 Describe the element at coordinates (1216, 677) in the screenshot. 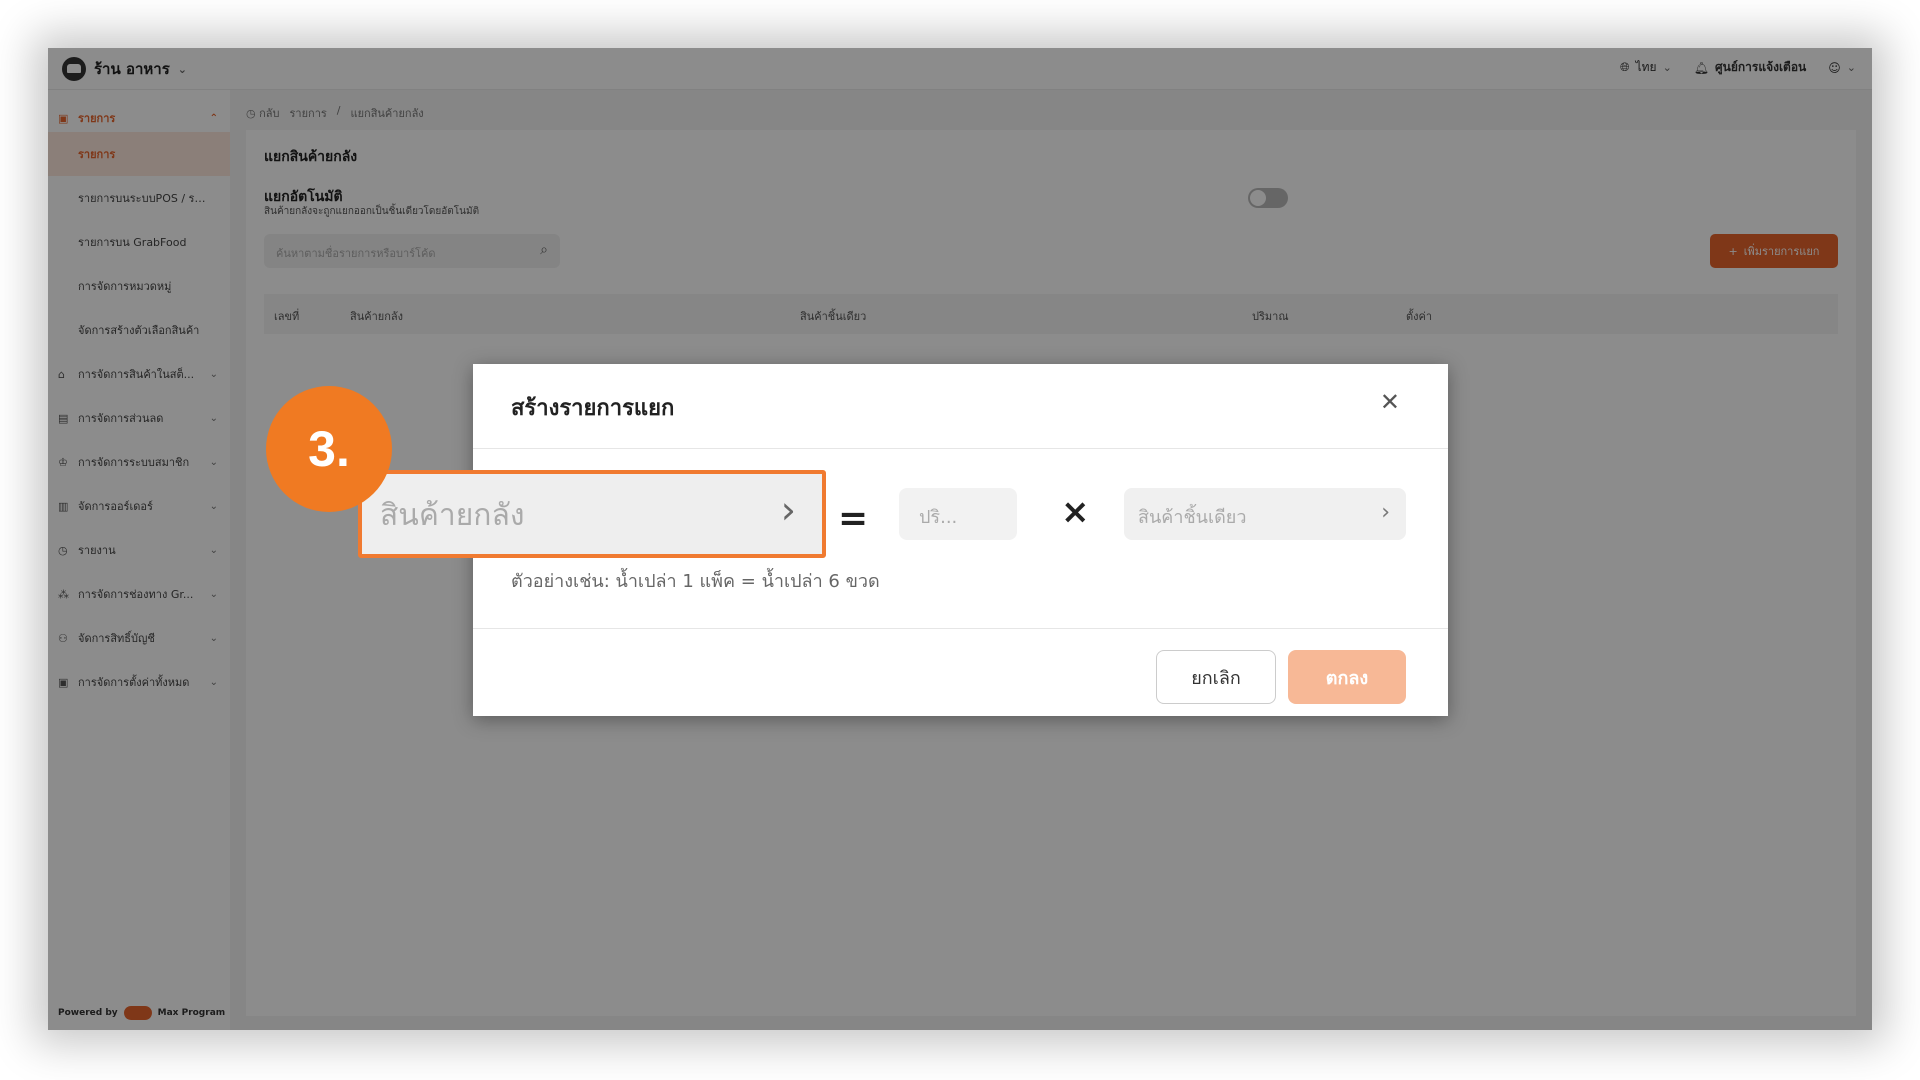

I see `cancel-button: ยกเลิก` at that location.